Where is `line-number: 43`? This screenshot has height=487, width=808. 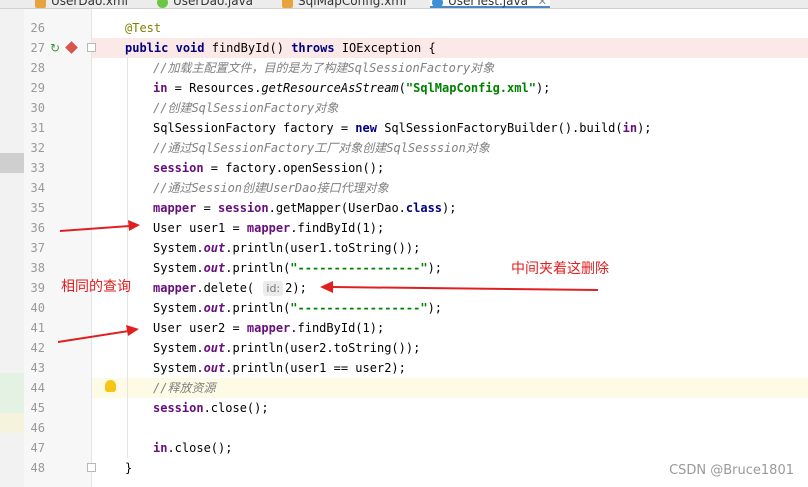
line-number: 43 is located at coordinates (37, 368).